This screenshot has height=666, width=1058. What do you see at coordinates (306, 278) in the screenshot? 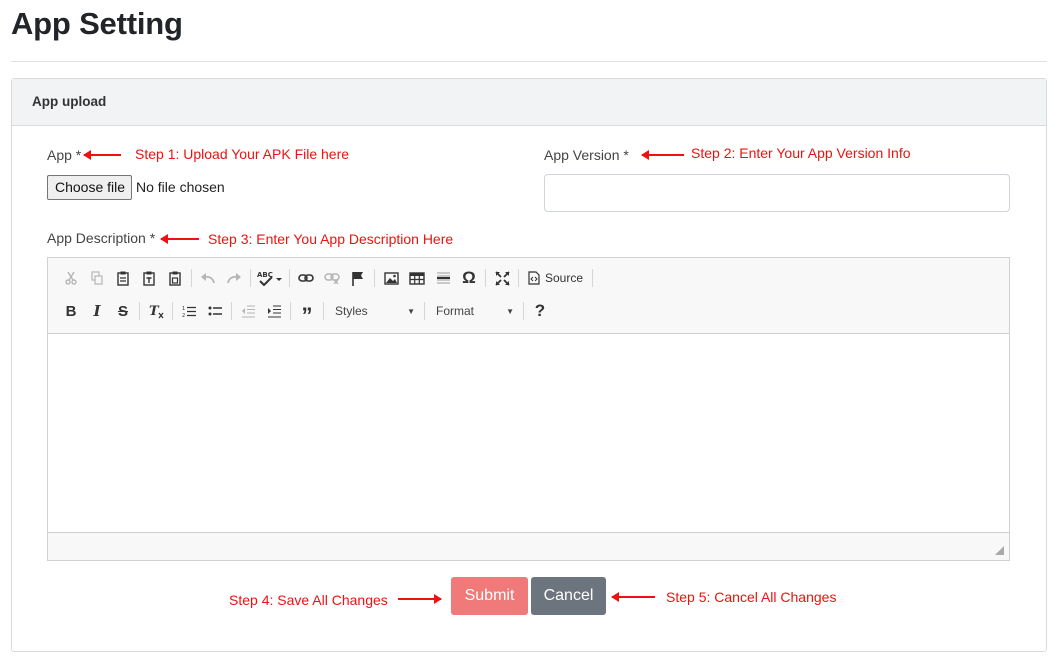
I see `link-icon` at bounding box center [306, 278].